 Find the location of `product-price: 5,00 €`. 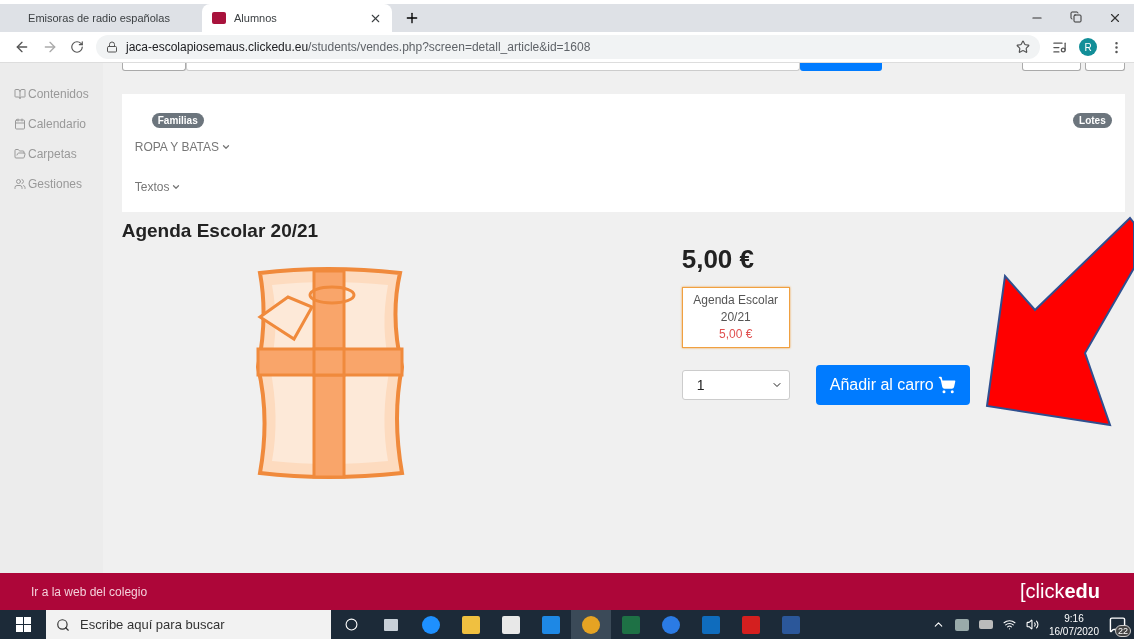

product-price: 5,00 € is located at coordinates (718, 259).